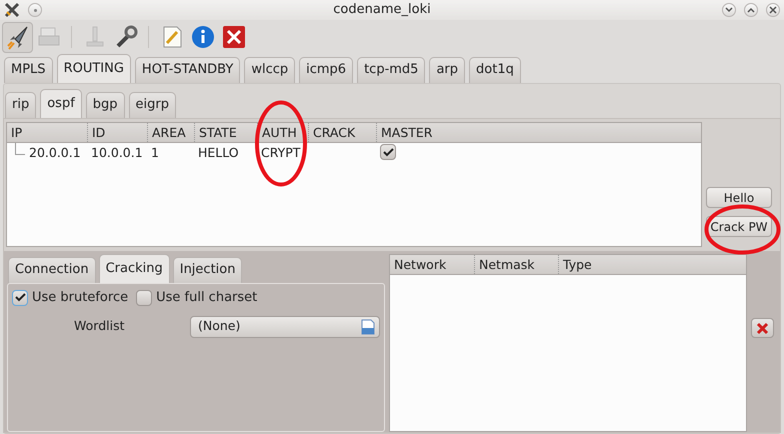 Image resolution: width=784 pixels, height=434 pixels. I want to click on table-cell-text: 20.0.0.1, so click(55, 153).